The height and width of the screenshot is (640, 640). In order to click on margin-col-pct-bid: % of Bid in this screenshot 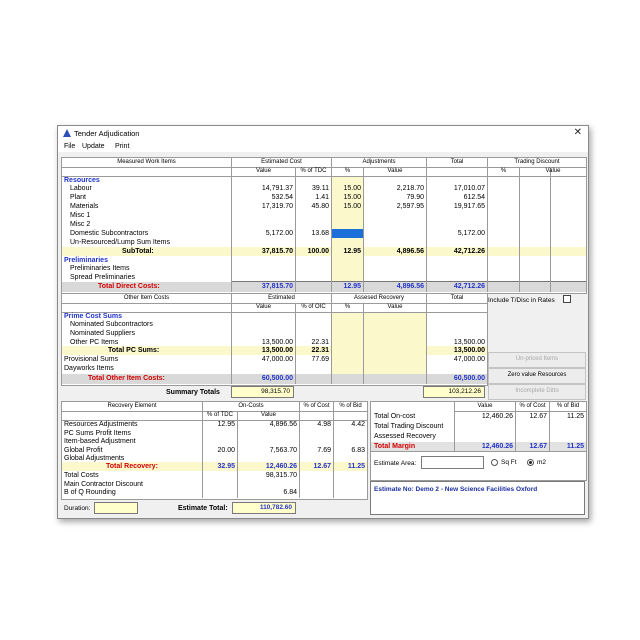, I will do `click(568, 406)`.